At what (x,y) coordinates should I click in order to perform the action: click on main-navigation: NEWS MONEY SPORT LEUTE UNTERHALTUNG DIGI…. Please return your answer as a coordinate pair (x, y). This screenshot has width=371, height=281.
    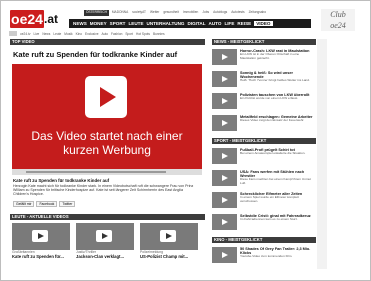
    Looking at the image, I should click on (190, 23).